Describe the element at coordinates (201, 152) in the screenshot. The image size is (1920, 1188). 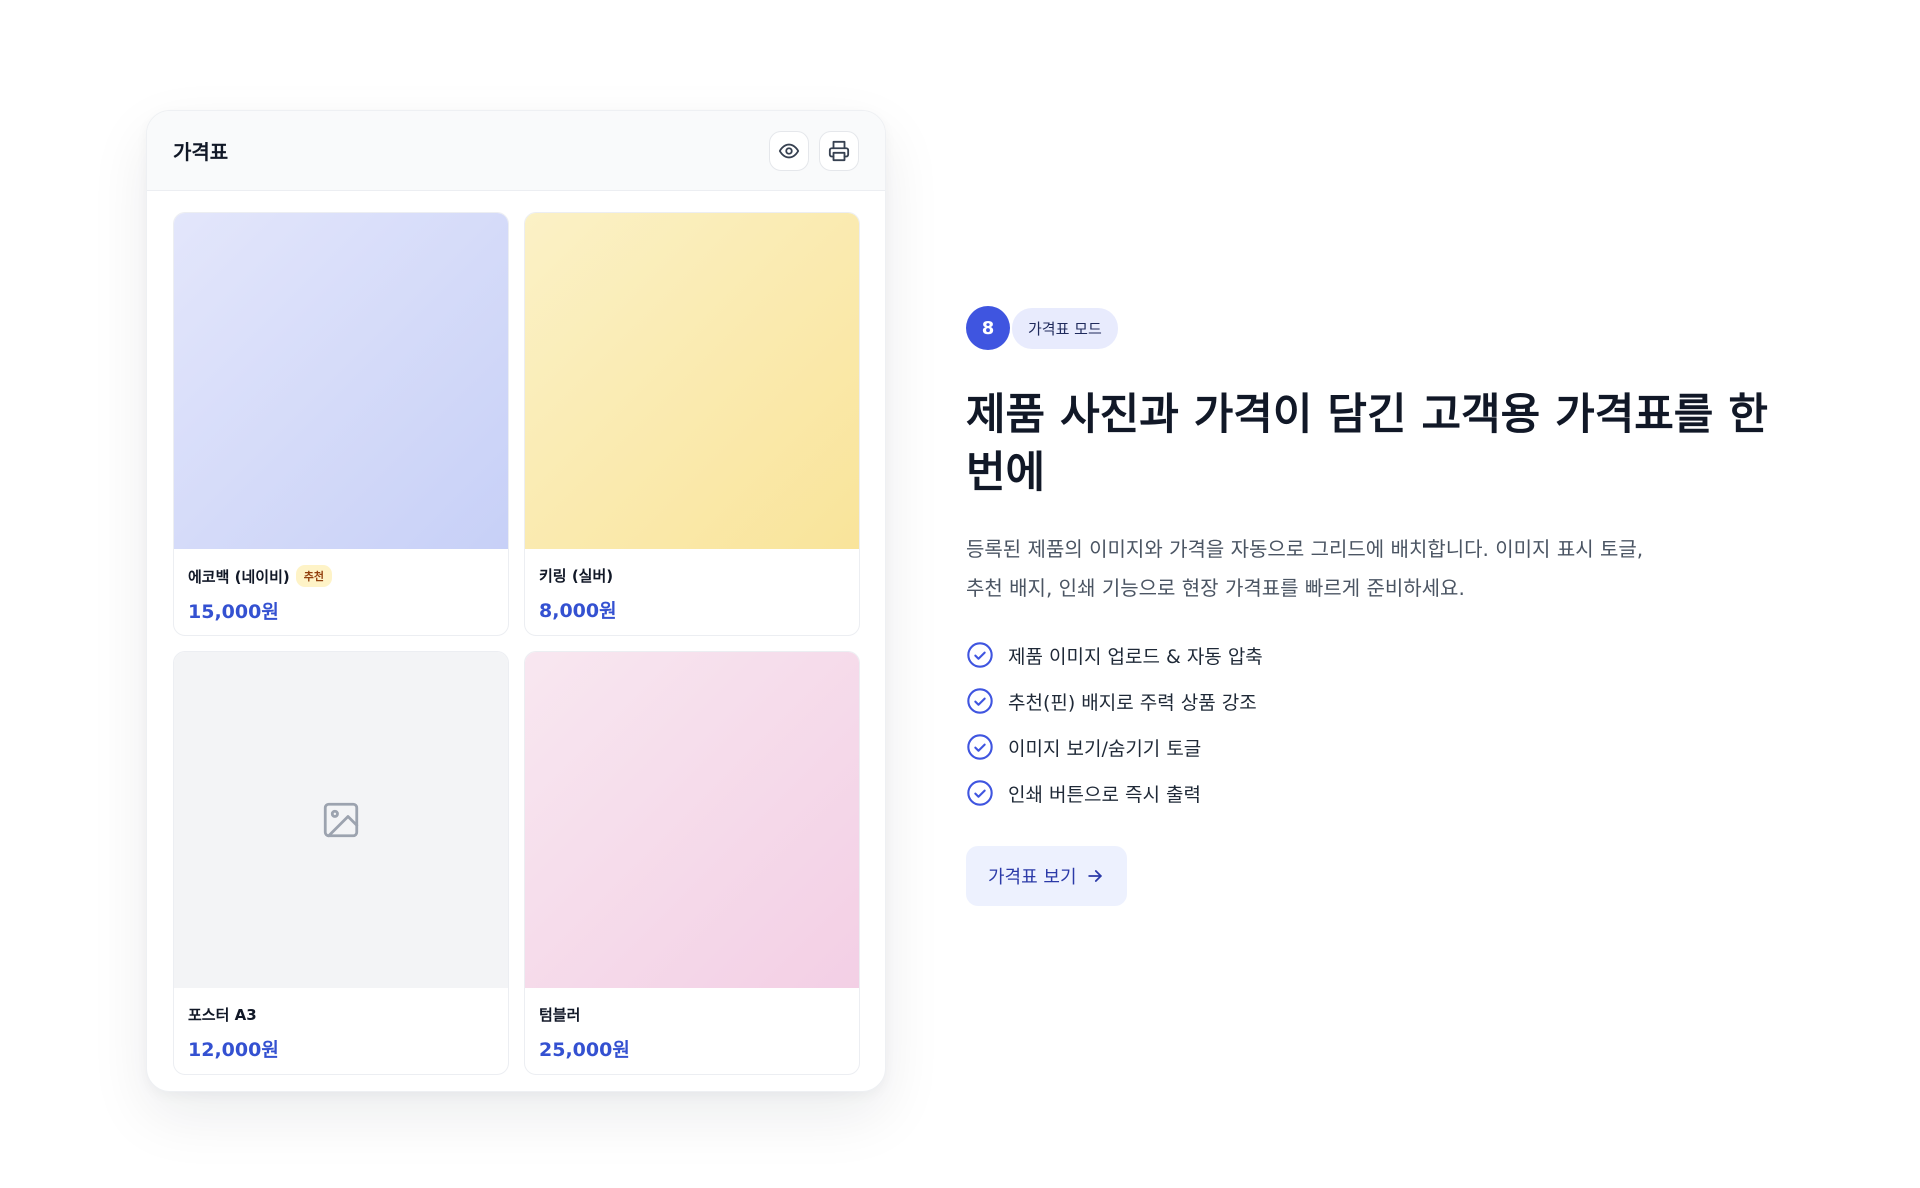
I see `card-title: 가격표` at that location.